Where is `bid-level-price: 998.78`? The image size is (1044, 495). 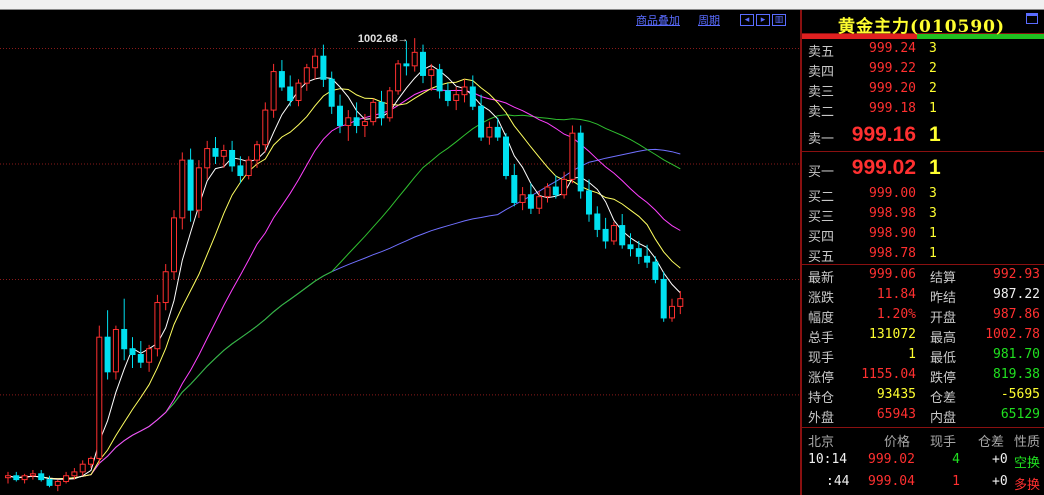 bid-level-price: 998.78 is located at coordinates (892, 253).